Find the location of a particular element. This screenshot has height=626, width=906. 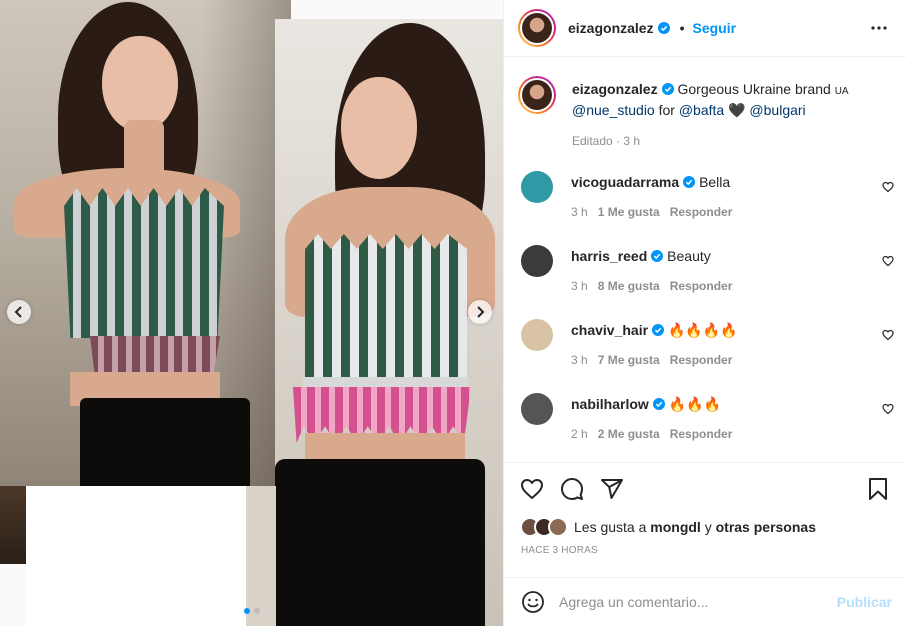

image-gap is located at coordinates (136, 556).